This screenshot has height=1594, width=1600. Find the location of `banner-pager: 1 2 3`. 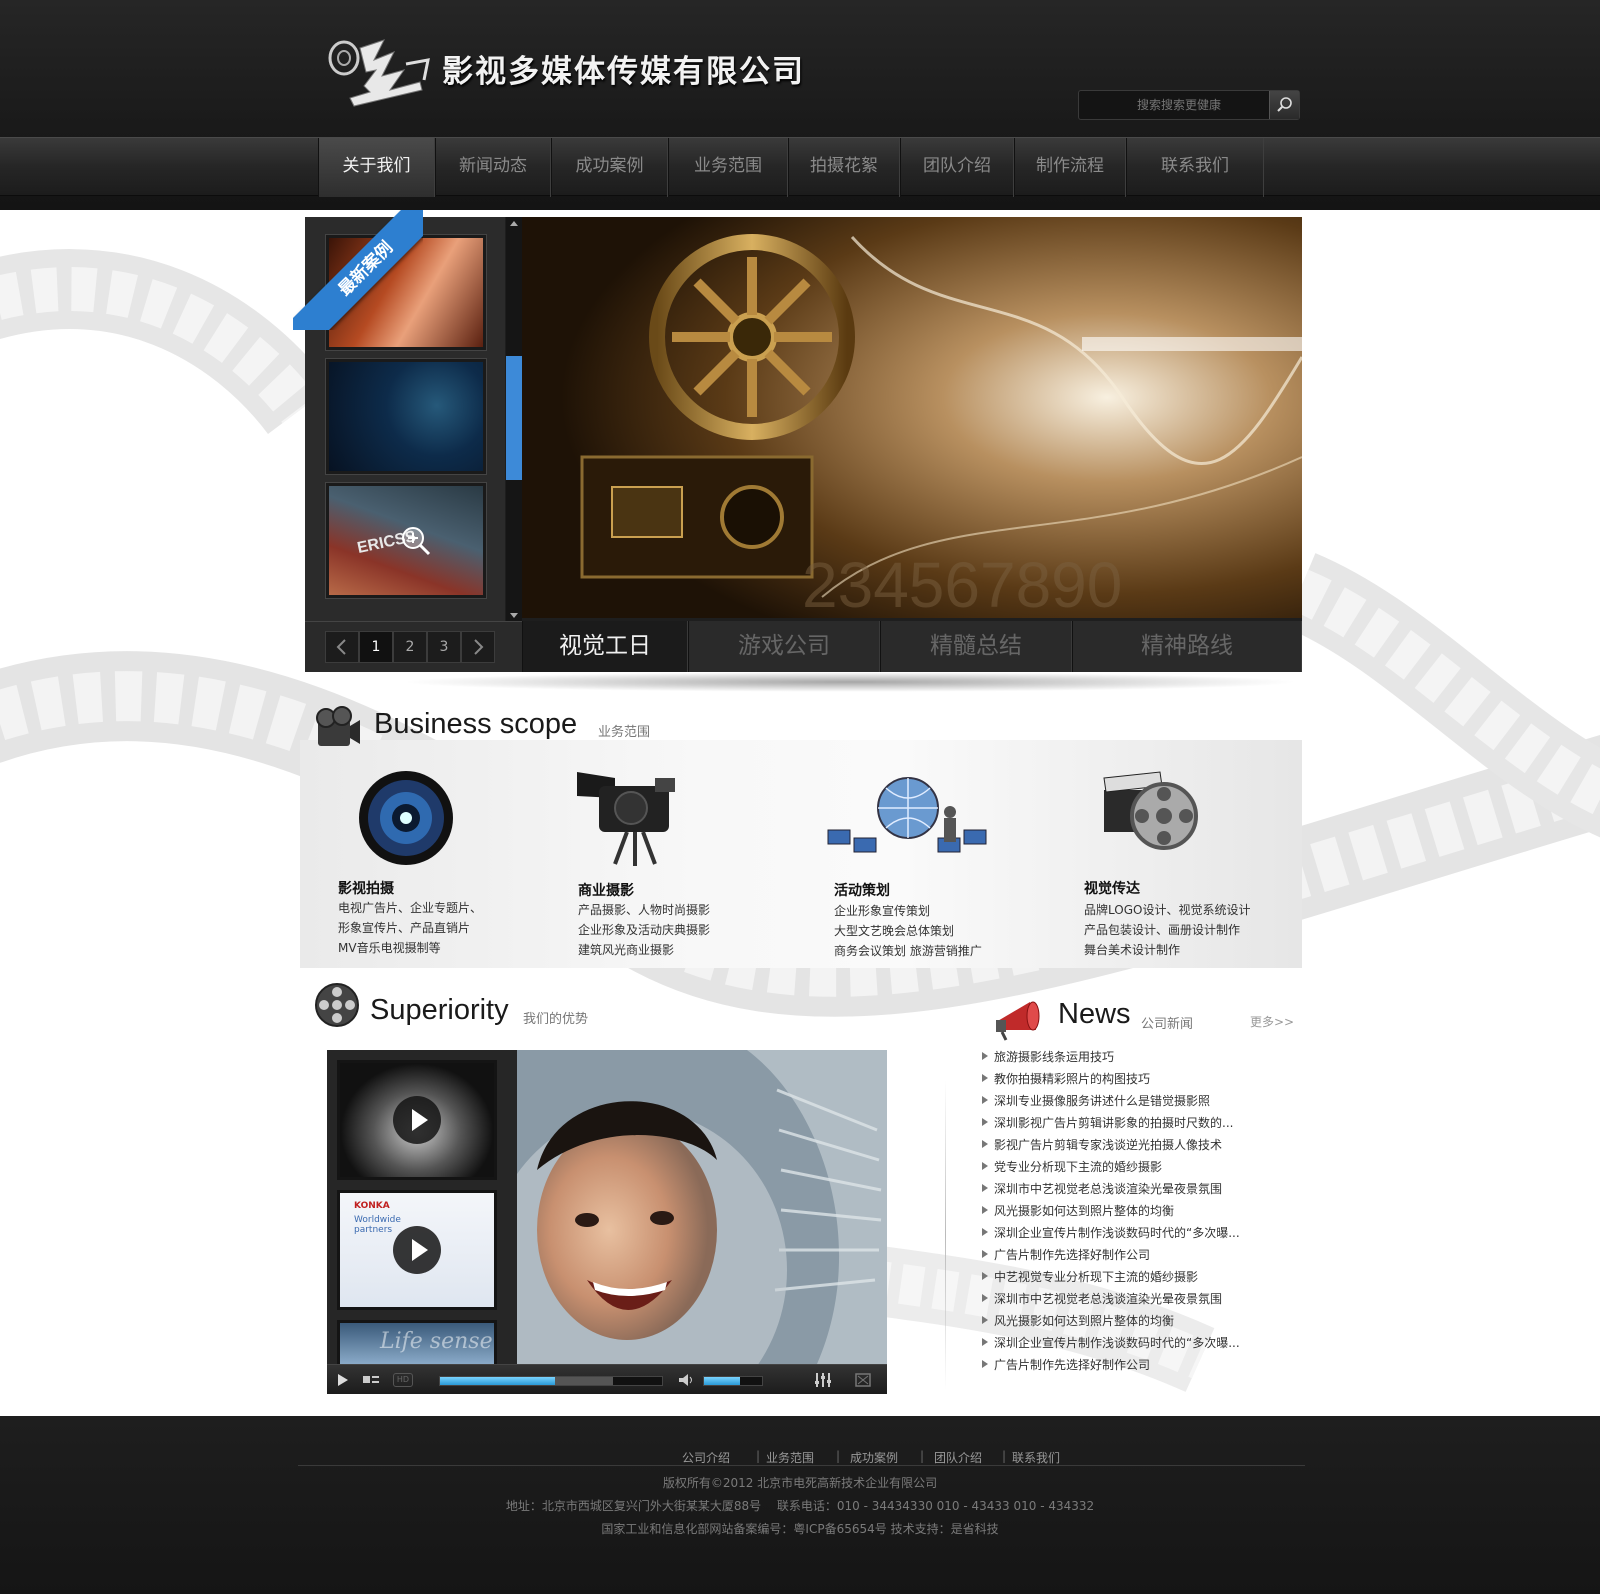

banner-pager: 1 2 3 is located at coordinates (413, 646).